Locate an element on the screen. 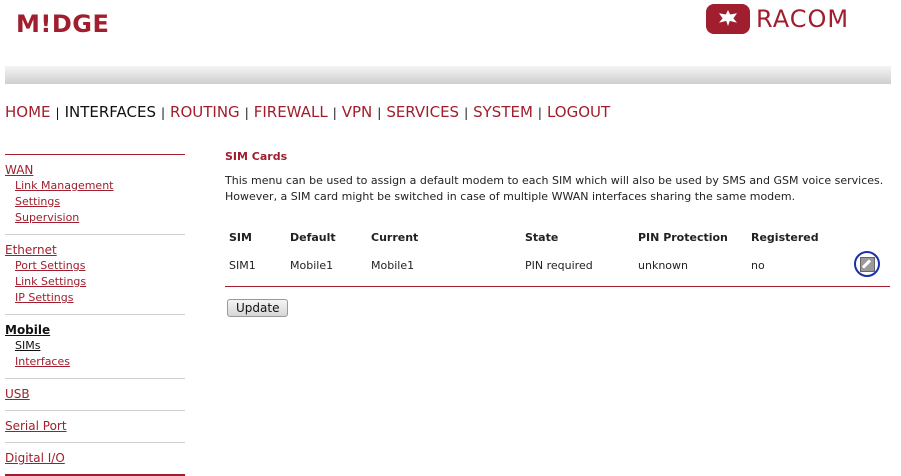  sidebar-group-digital-io: Digital I/O is located at coordinates (95, 459).